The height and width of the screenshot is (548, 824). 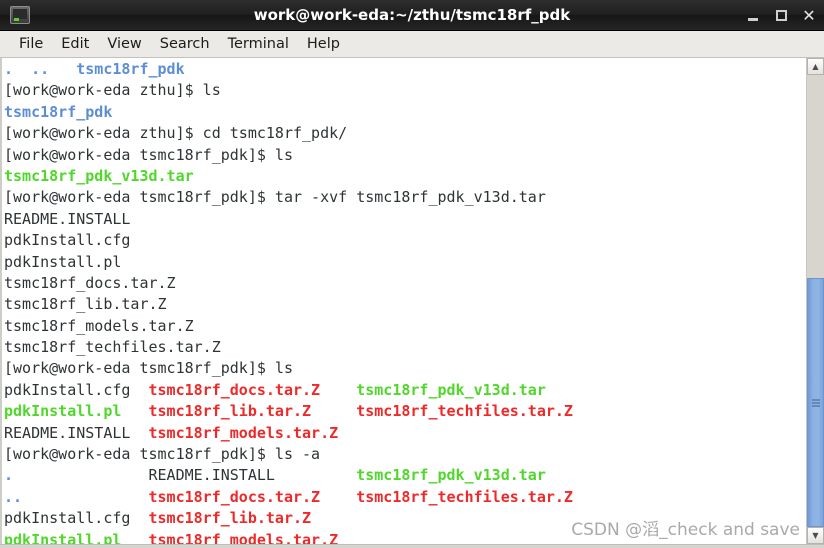 I want to click on terminal-line: README.INSTALL, so click(x=405, y=219).